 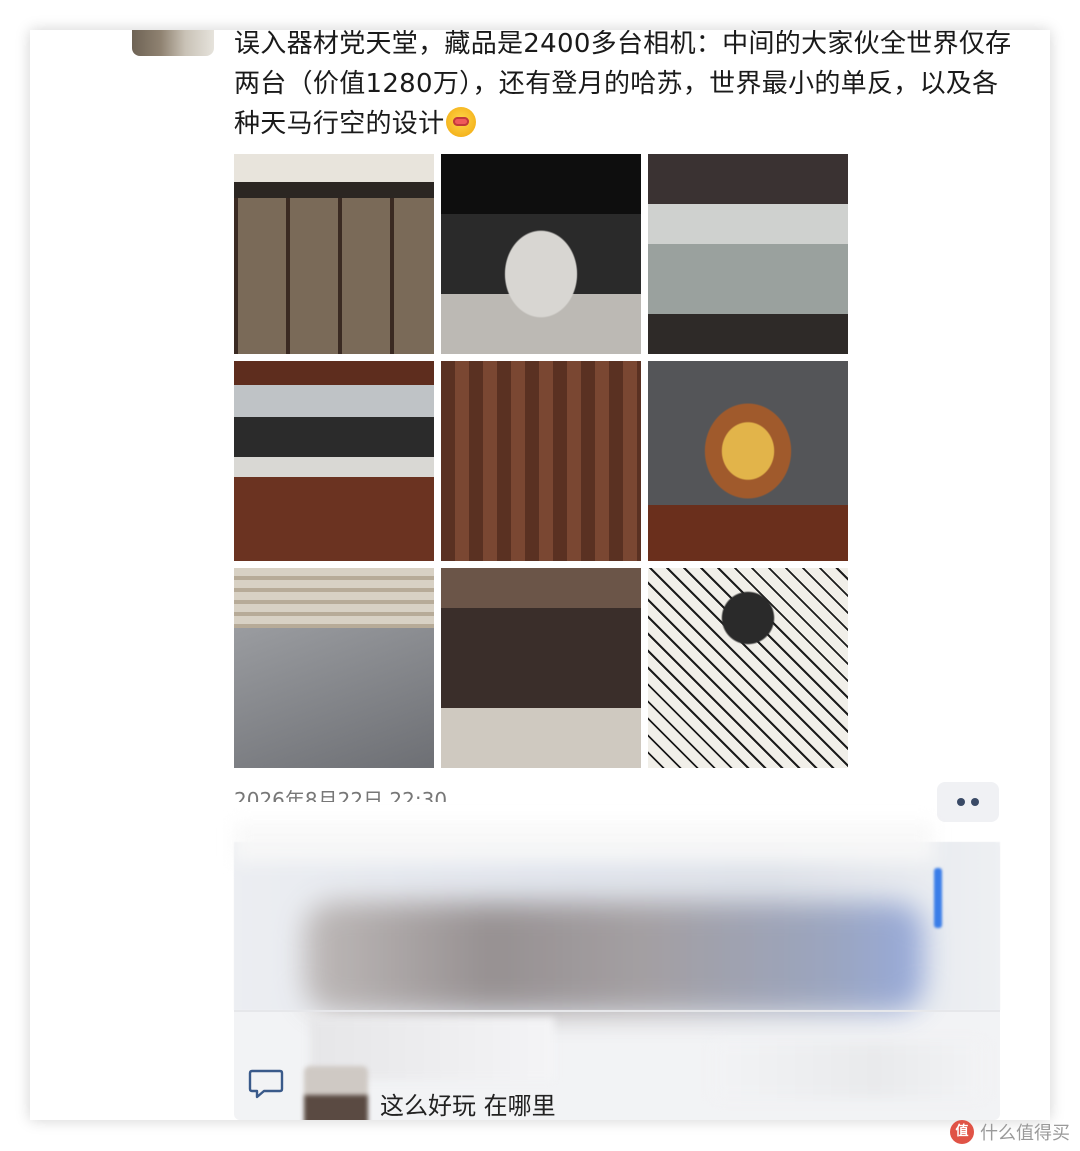 I want to click on photo-large-rail-camera, so click(x=541, y=668).